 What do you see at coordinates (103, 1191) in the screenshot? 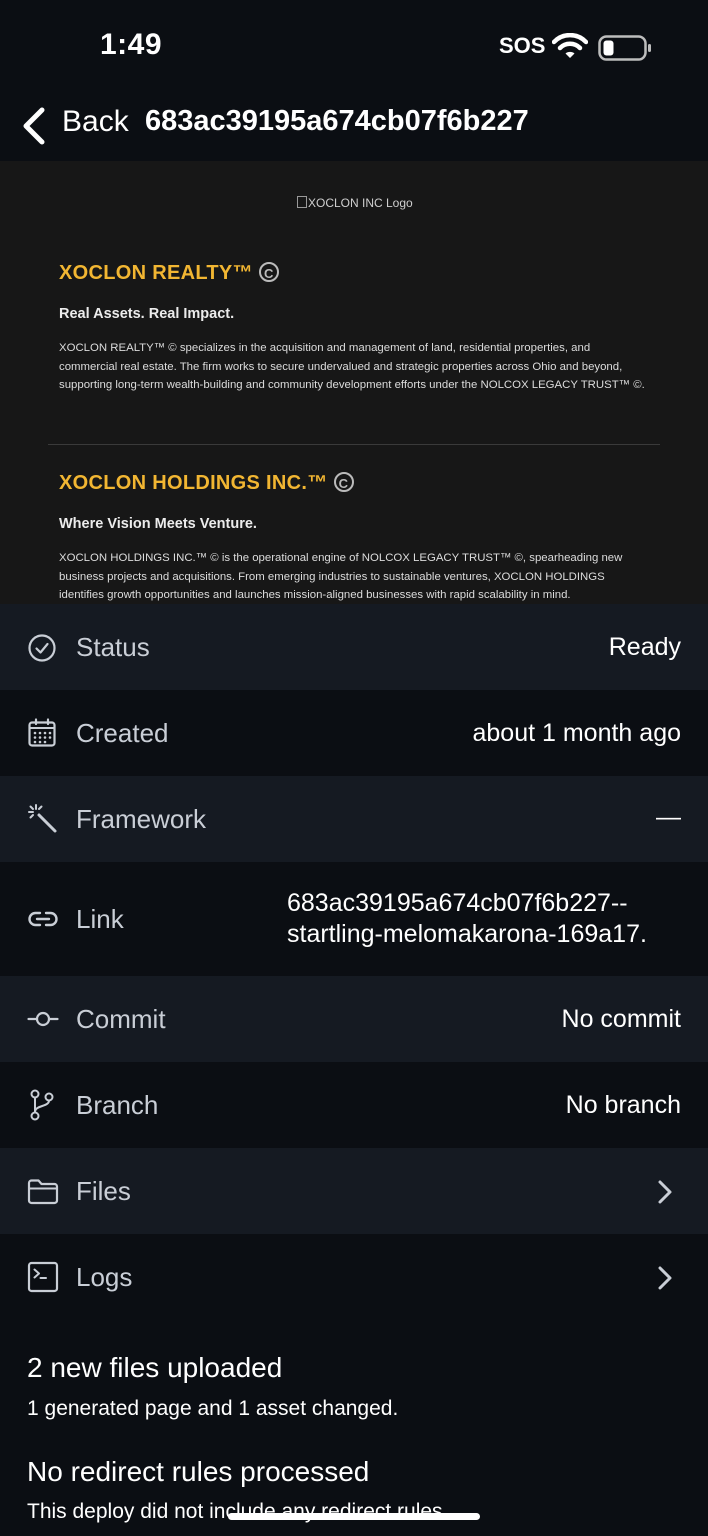
I see `files-label: Files` at bounding box center [103, 1191].